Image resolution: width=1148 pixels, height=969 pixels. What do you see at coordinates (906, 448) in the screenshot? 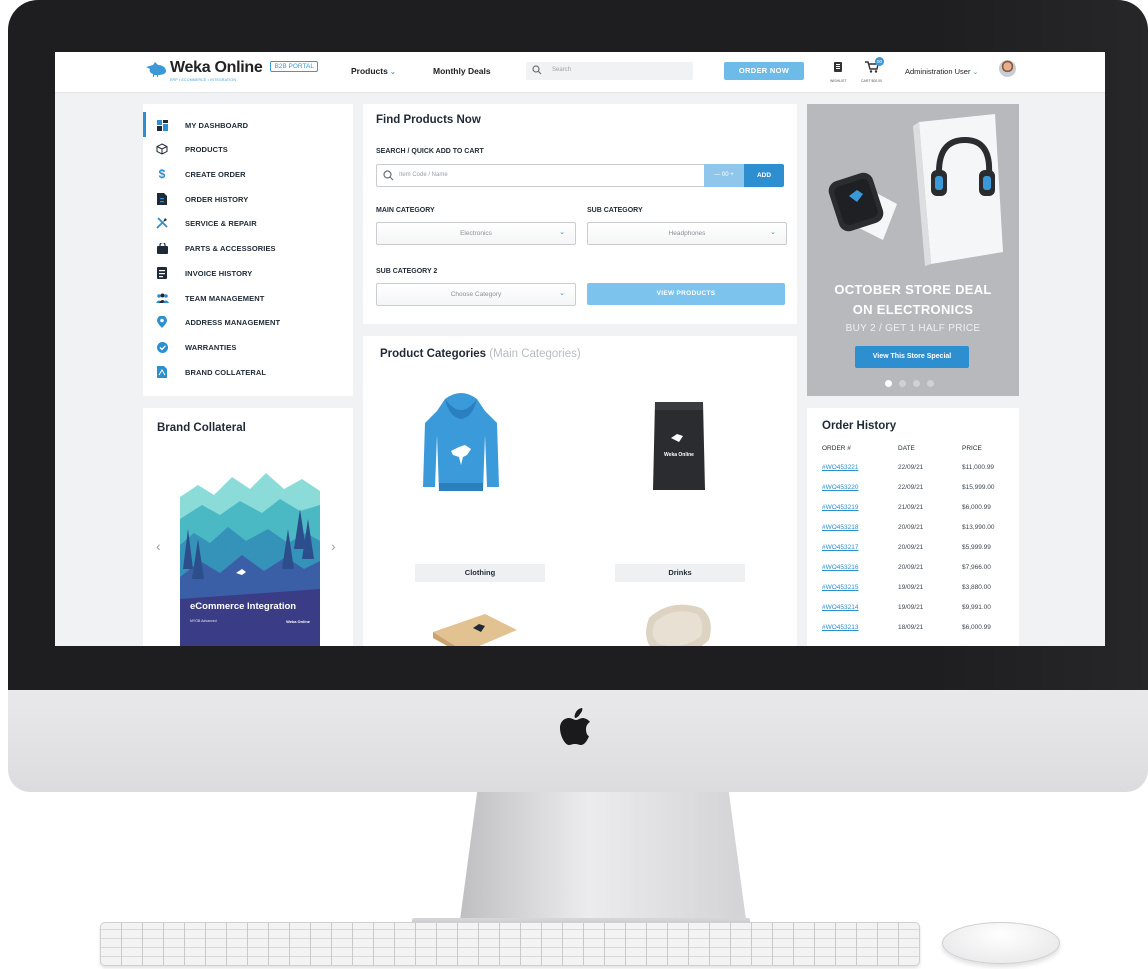
I see `column-header-date: DATE` at bounding box center [906, 448].